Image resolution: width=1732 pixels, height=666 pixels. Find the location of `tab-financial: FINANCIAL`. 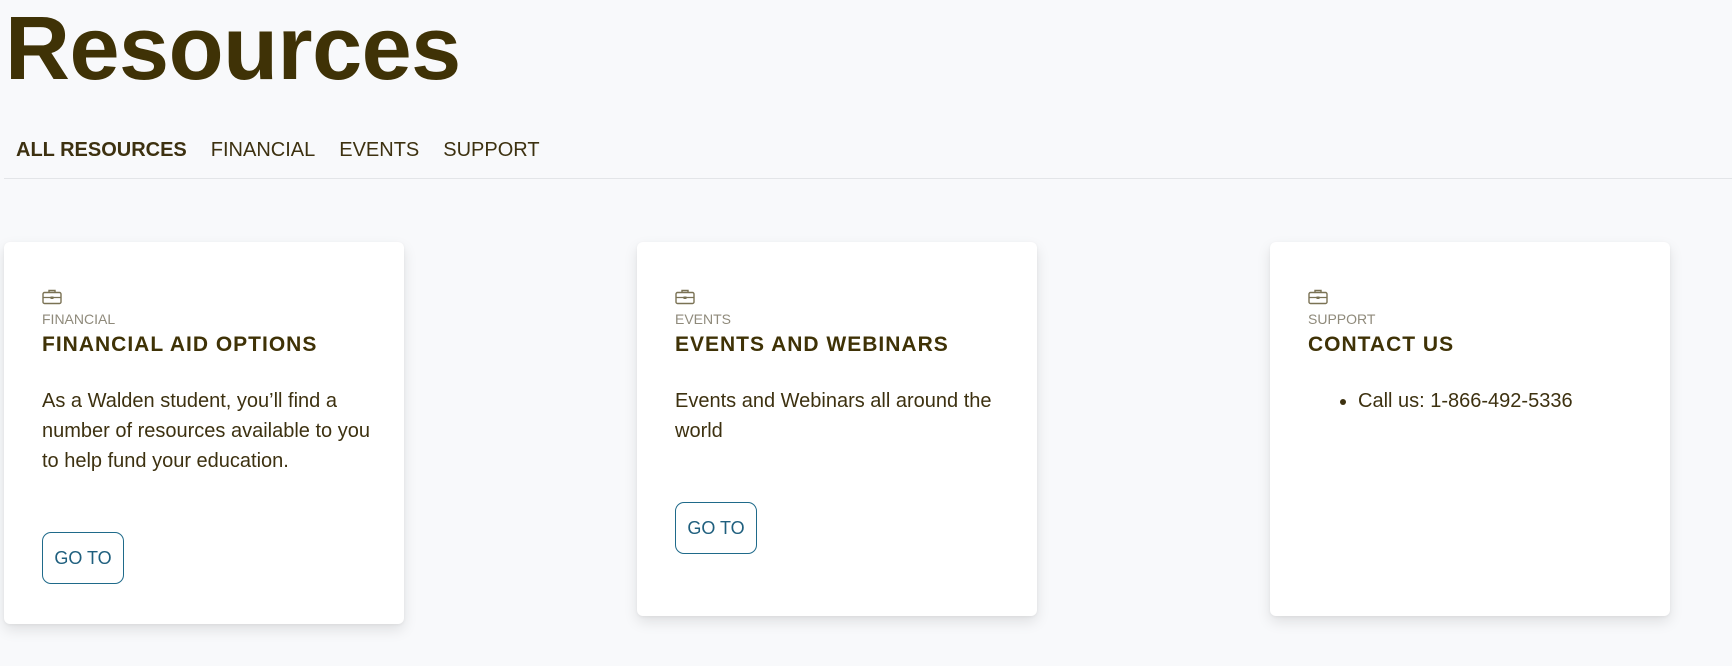

tab-financial: FINANCIAL is located at coordinates (263, 149).